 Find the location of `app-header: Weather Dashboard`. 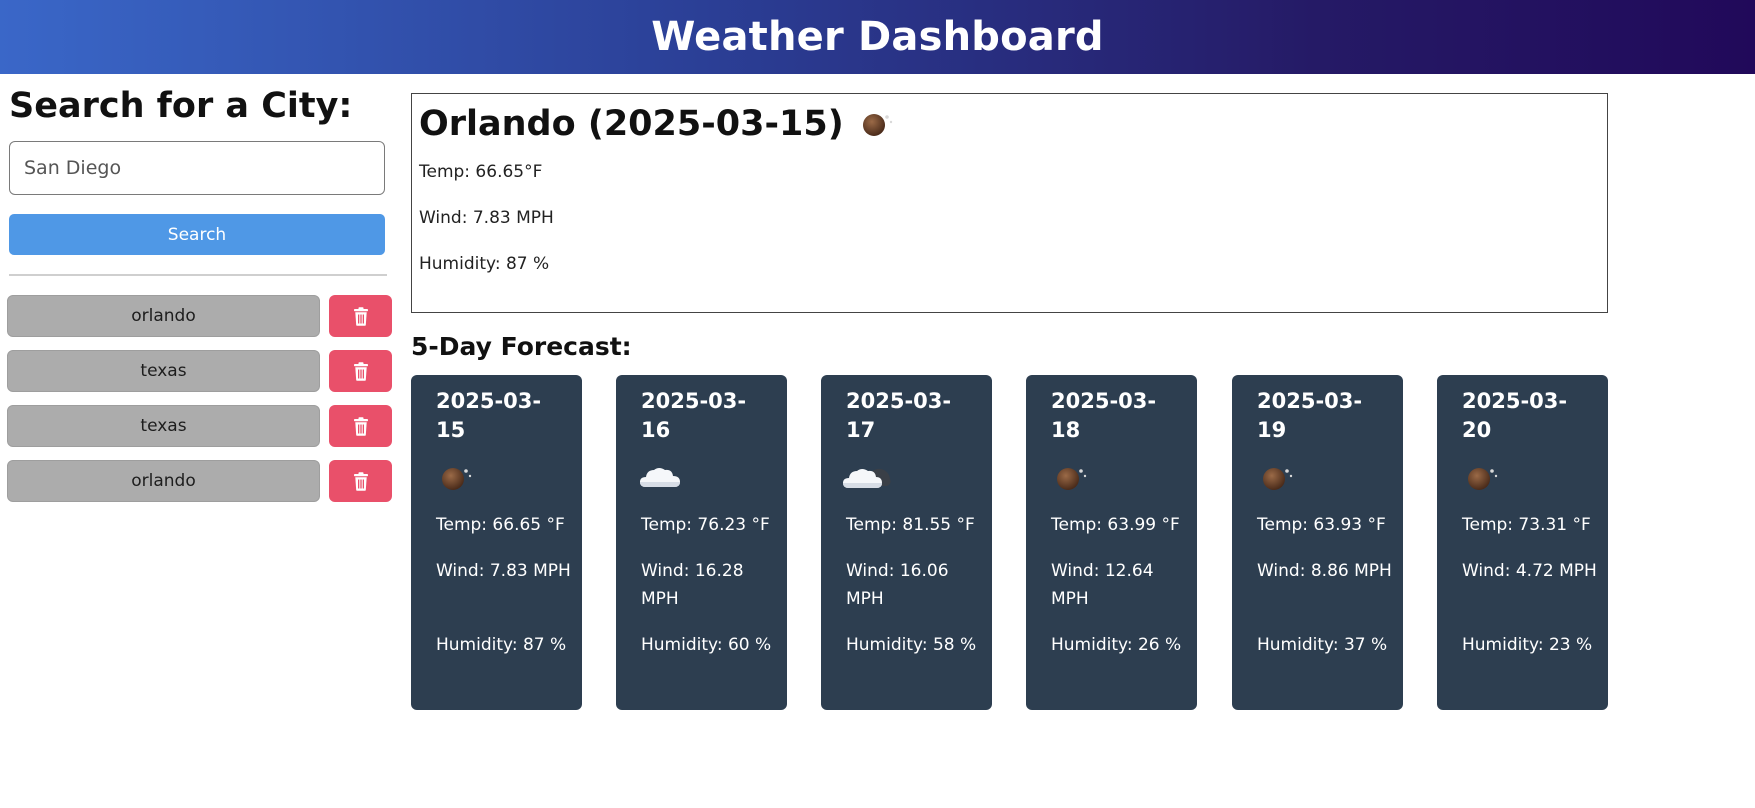

app-header: Weather Dashboard is located at coordinates (877, 37).